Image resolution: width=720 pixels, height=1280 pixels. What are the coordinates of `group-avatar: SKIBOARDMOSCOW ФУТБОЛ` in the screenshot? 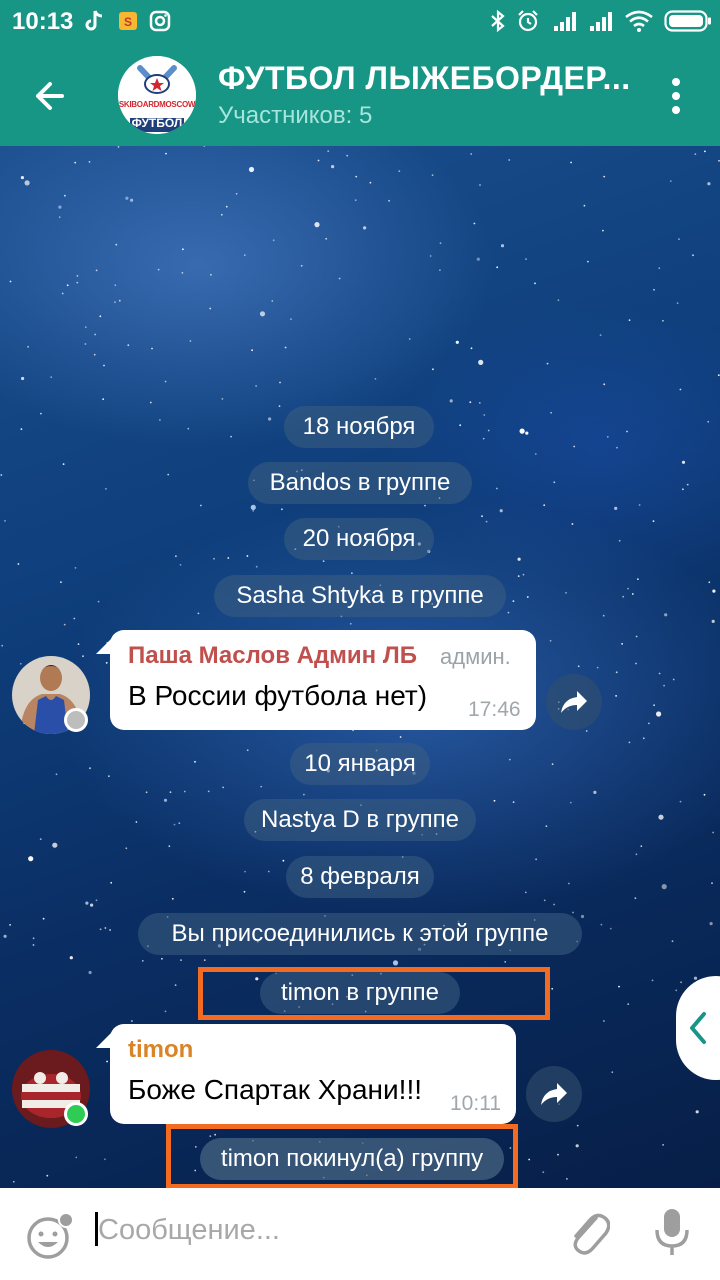 It's located at (157, 95).